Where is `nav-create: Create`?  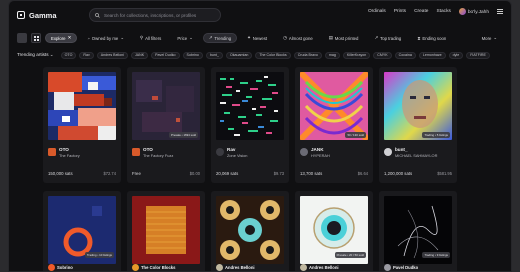 nav-create: Create is located at coordinates (421, 11).